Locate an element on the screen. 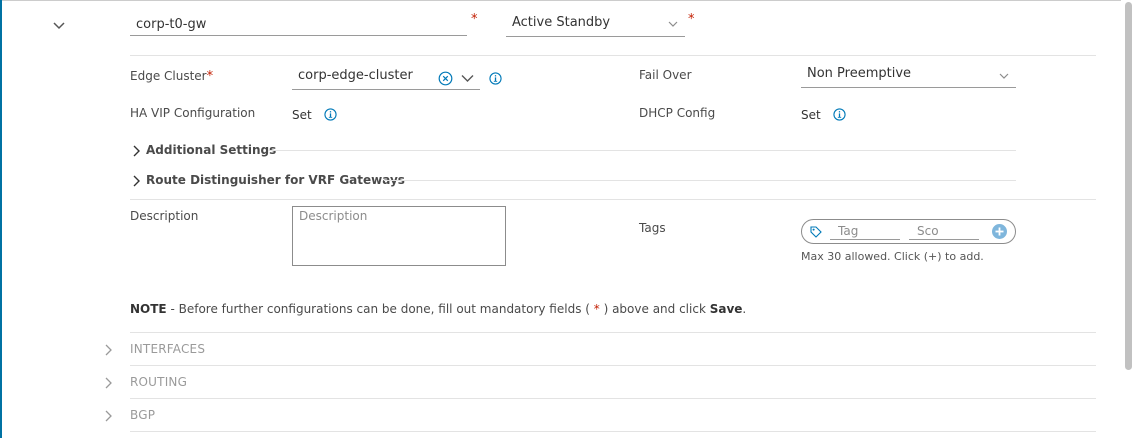  ha-vip-value-link: Set is located at coordinates (302, 115).